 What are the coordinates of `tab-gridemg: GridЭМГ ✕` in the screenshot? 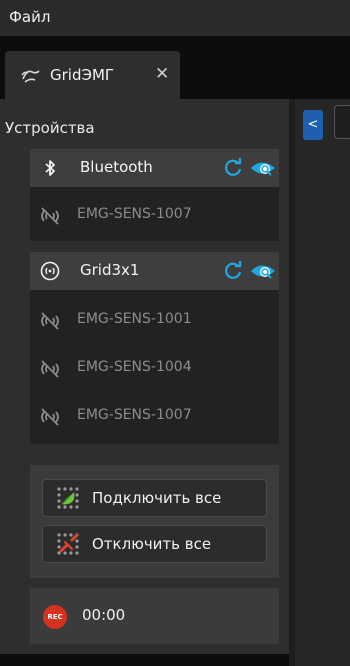 It's located at (92, 75).